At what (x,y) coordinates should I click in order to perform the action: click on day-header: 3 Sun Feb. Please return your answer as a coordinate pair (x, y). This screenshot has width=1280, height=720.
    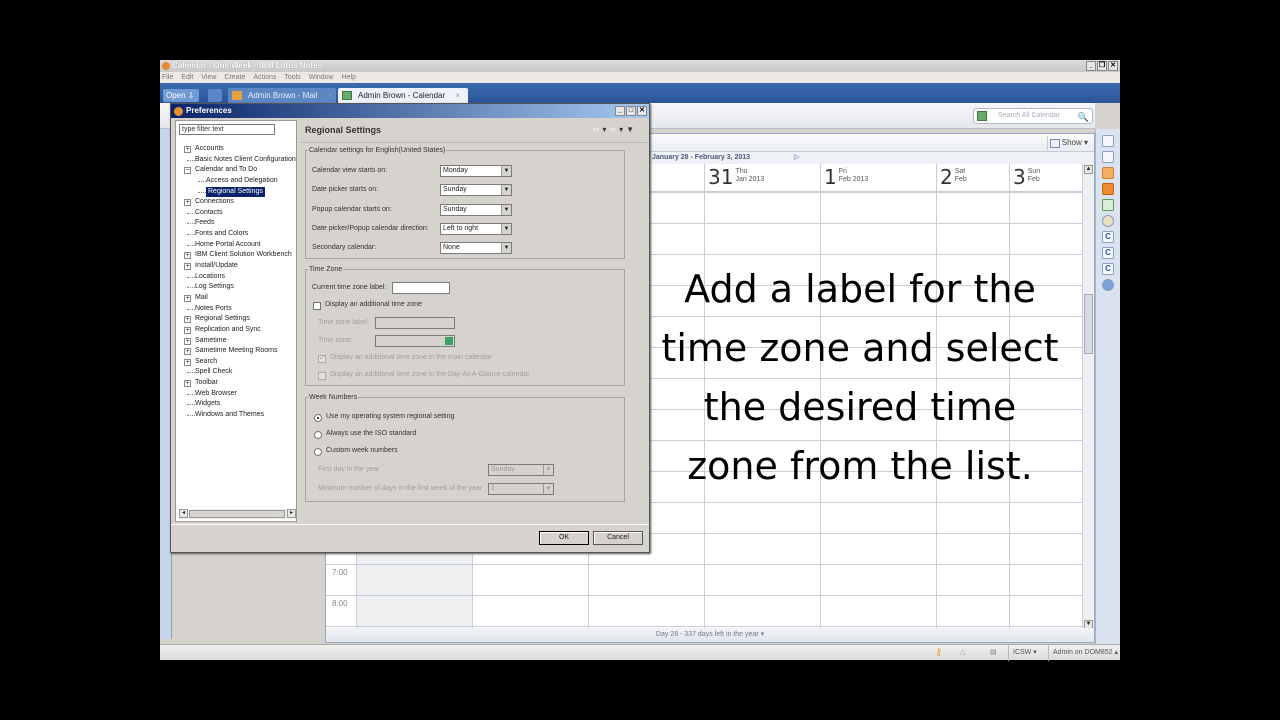
    Looking at the image, I should click on (1046, 178).